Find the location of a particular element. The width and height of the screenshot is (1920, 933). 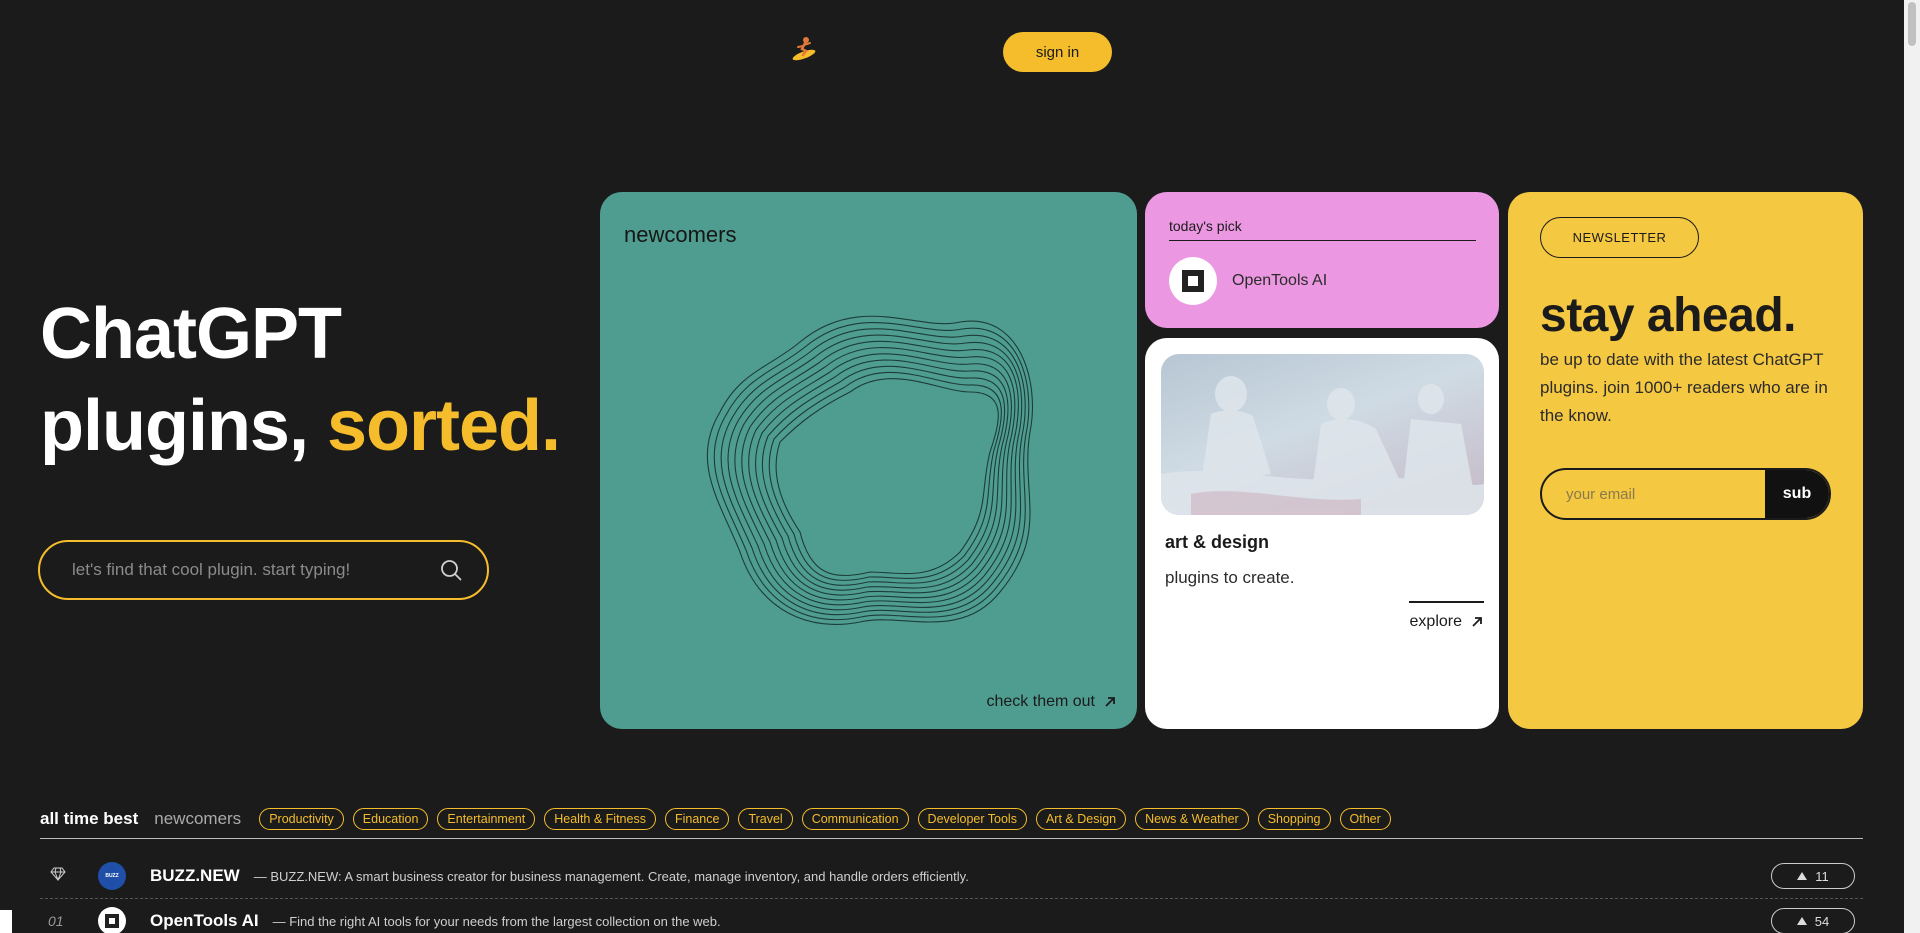

plugin-search is located at coordinates (263, 570).